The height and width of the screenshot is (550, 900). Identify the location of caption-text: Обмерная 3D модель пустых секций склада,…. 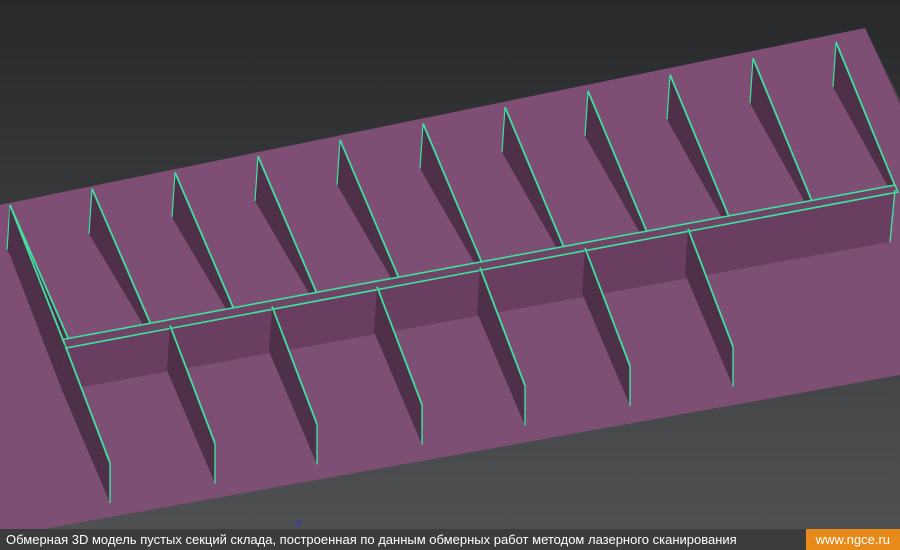
(371, 539).